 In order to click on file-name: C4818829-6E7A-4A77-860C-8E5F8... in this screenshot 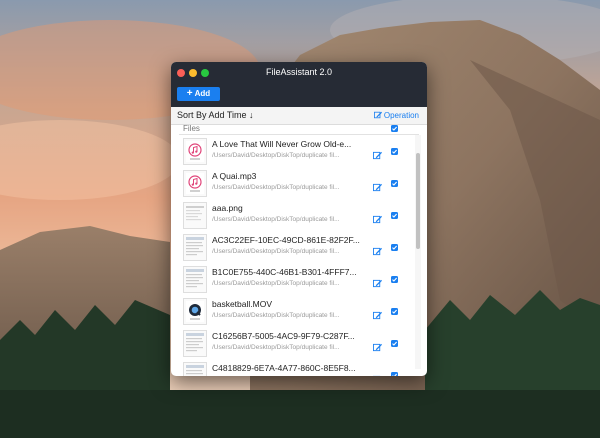, I will do `click(284, 368)`.